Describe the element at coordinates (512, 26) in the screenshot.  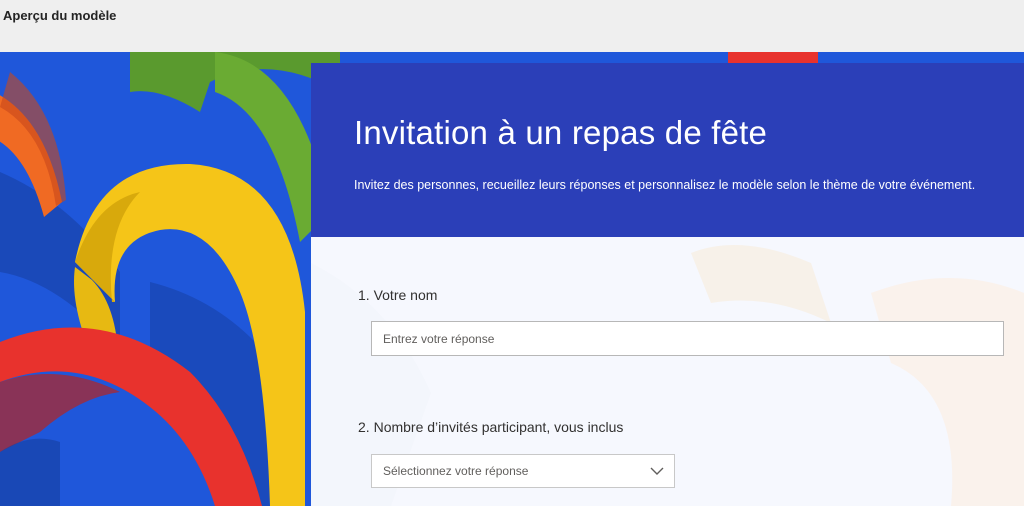
I see `window-titlebar: Aperçu du modèle` at that location.